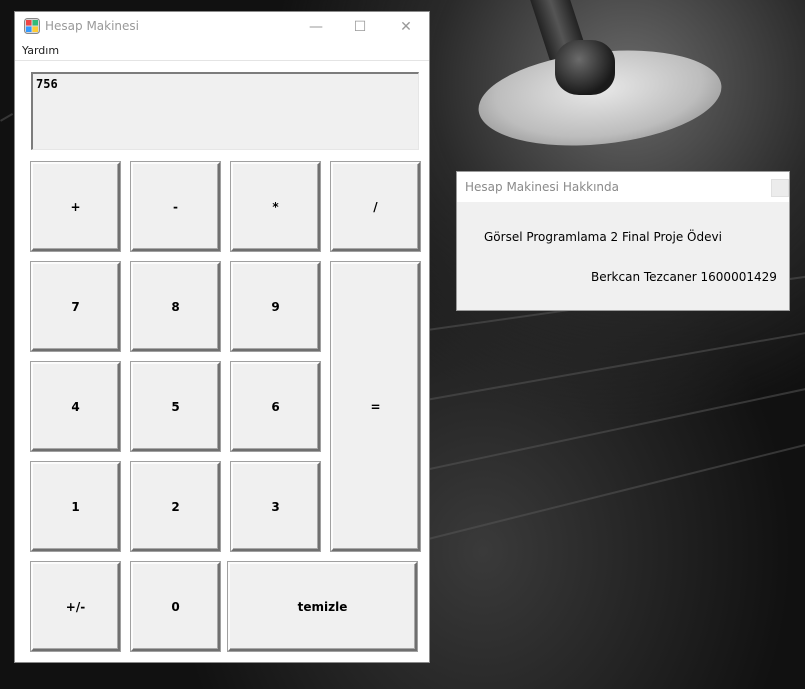 This screenshot has height=689, width=805. Describe the element at coordinates (75, 206) in the screenshot. I see `plus-button: +` at that location.